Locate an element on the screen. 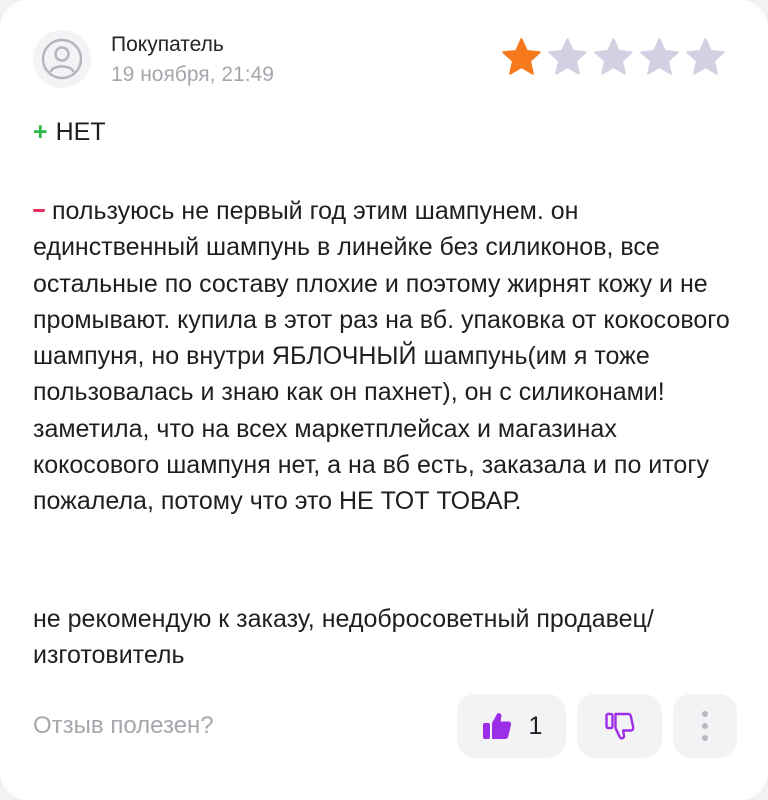 The image size is (768, 800). pros-section: + НЕТ is located at coordinates (69, 132).